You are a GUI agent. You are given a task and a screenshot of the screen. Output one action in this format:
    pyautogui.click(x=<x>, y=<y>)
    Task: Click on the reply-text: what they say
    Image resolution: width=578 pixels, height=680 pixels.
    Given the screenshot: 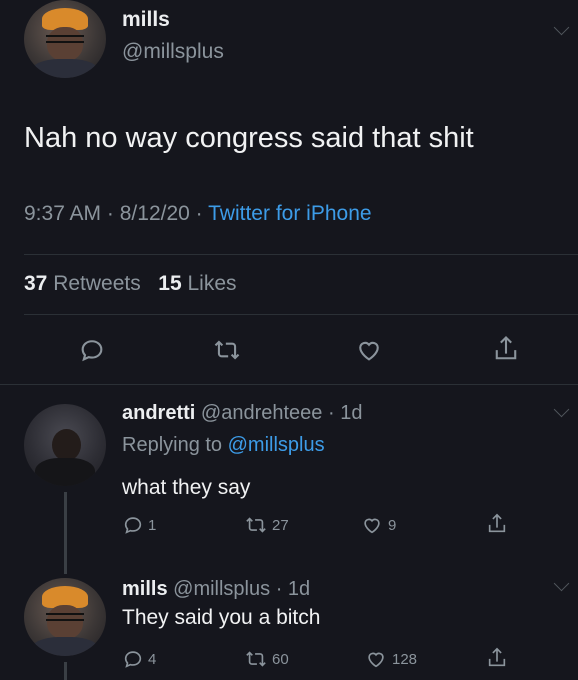 What is the action you would take?
    pyautogui.click(x=186, y=487)
    